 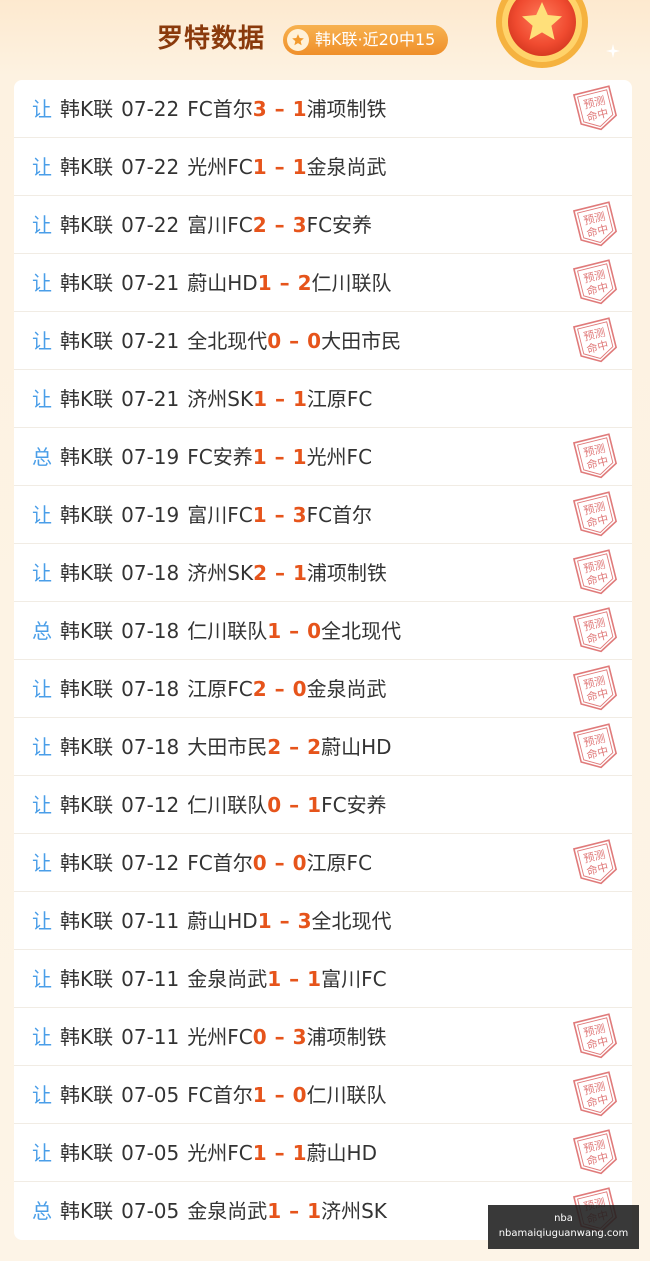 I want to click on list-item: 让韩K联 07-12 FC首尔0–0江原FC 预测 命中, so click(x=323, y=863).